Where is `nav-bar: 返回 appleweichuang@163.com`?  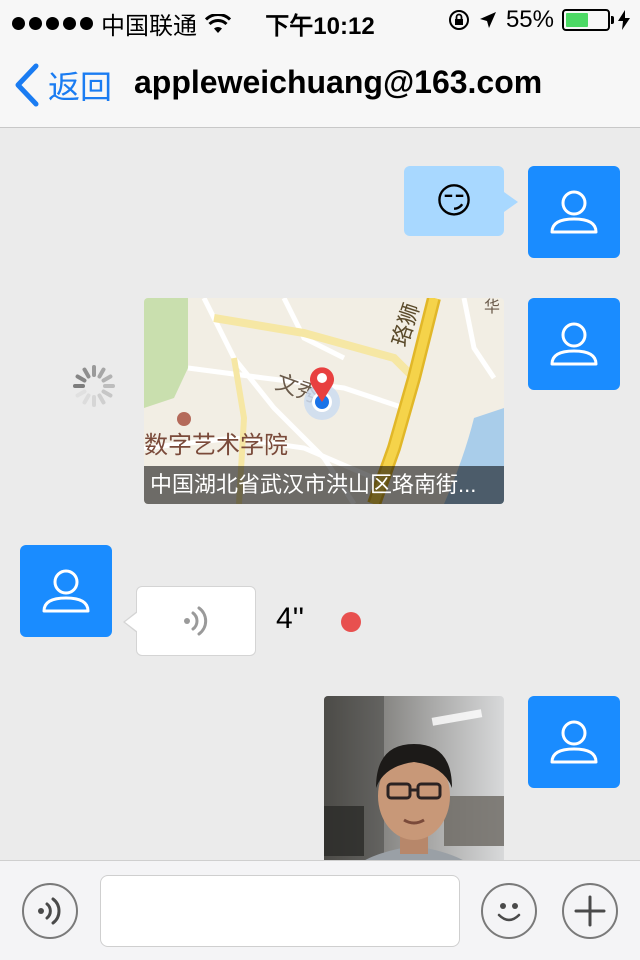 nav-bar: 返回 appleweichuang@163.com is located at coordinates (320, 84).